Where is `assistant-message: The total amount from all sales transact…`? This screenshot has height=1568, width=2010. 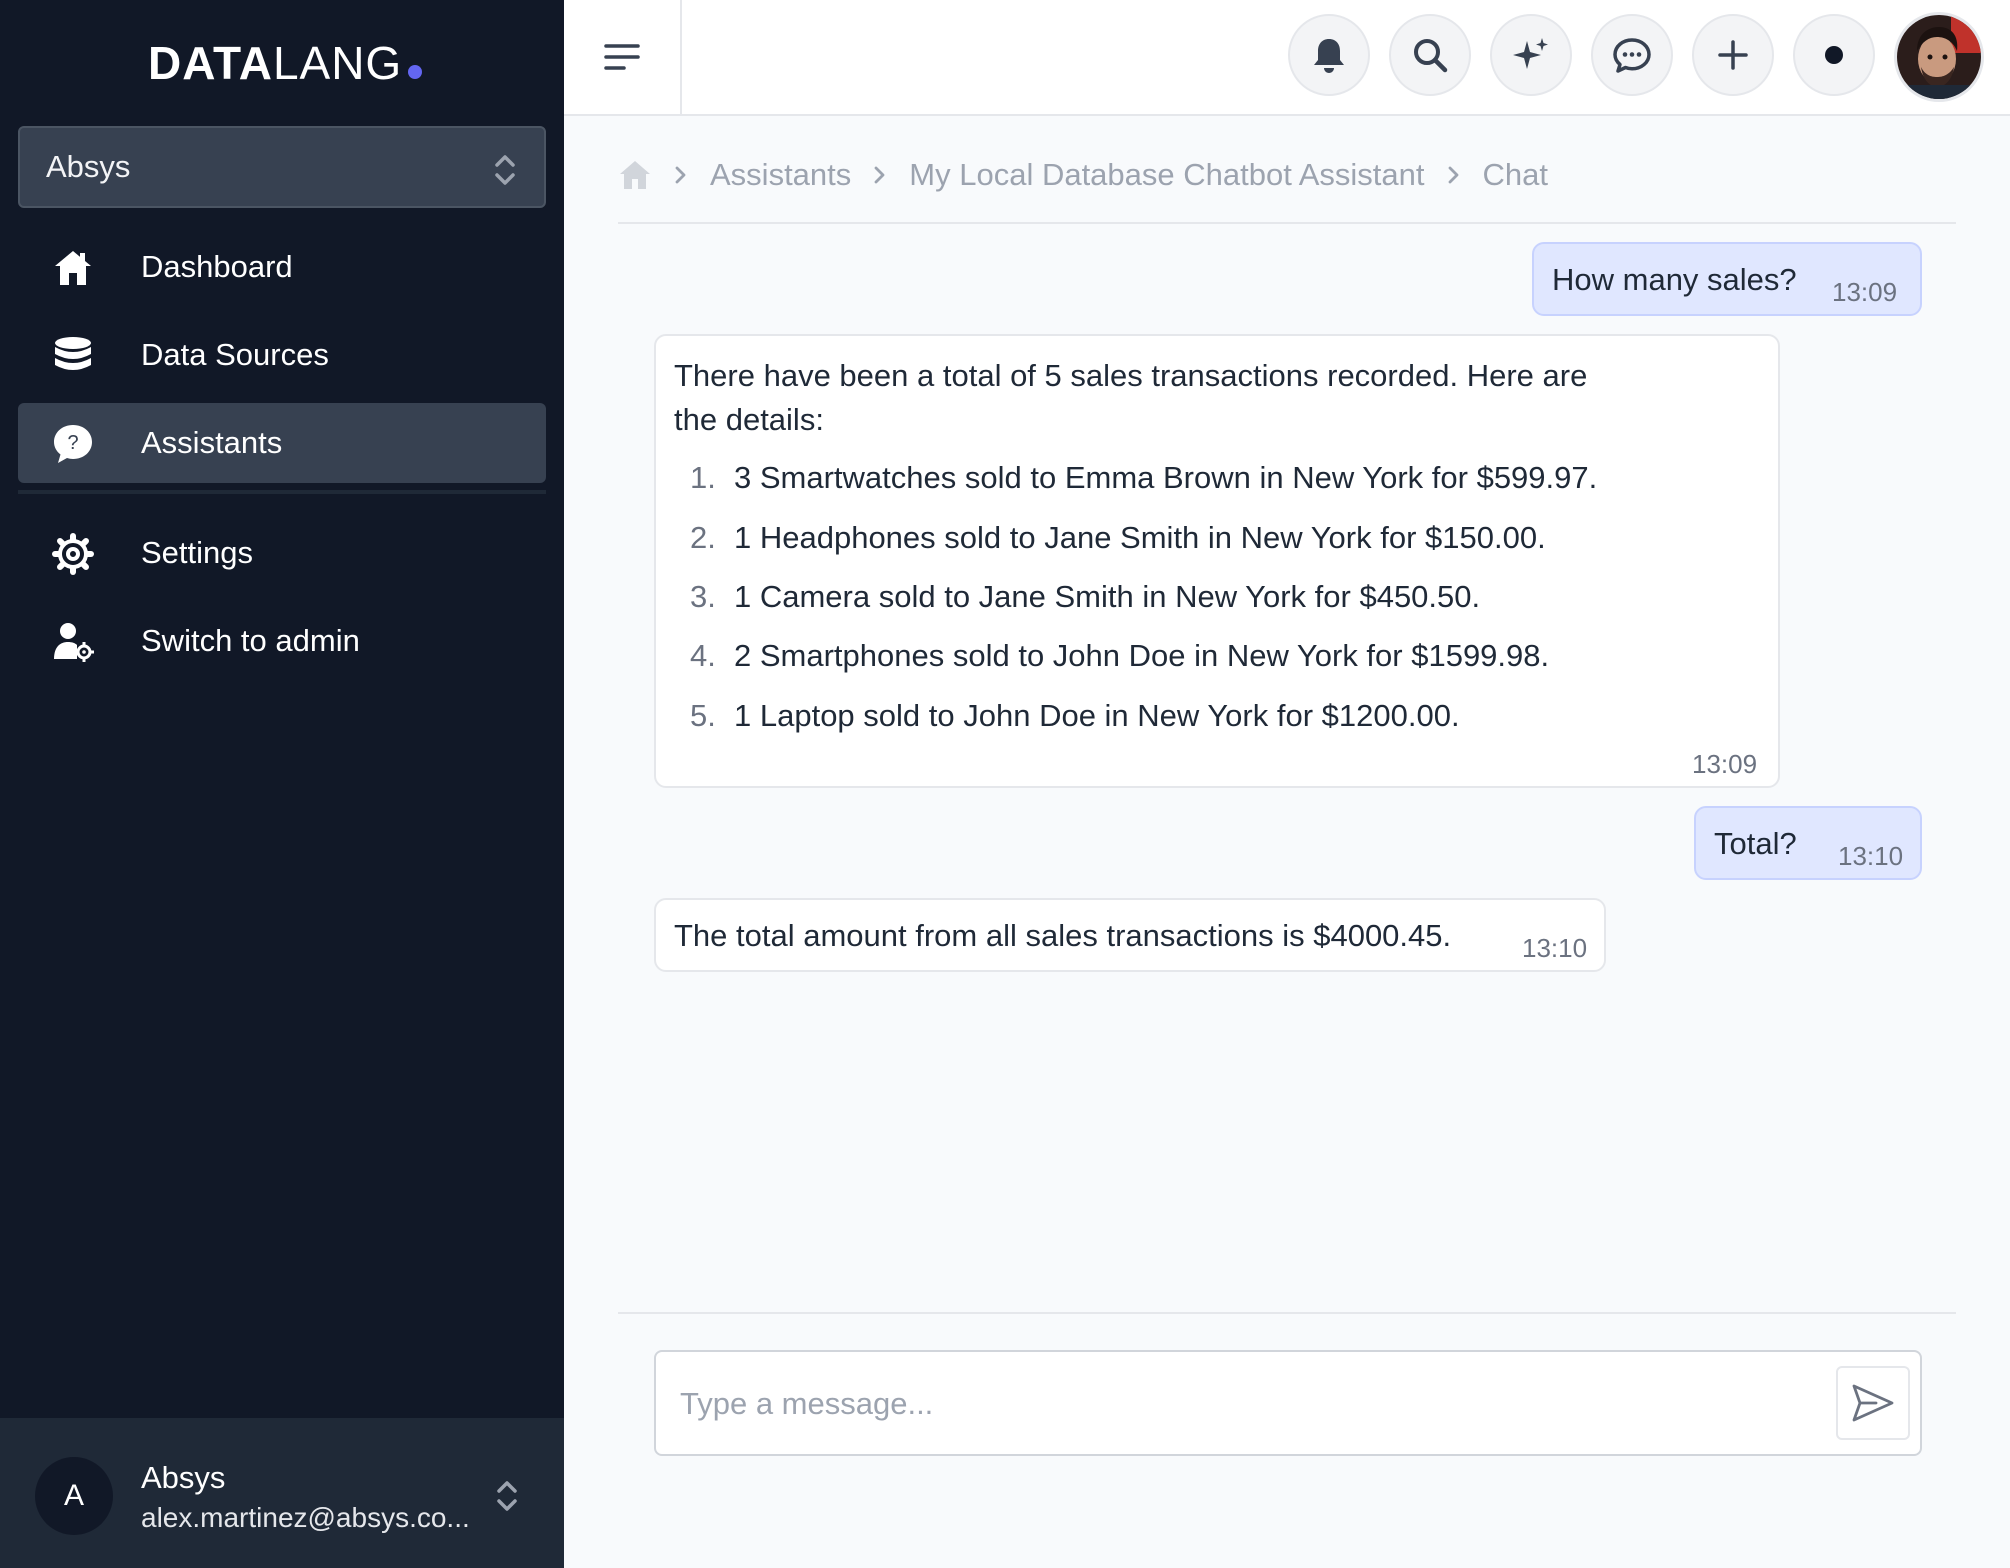 assistant-message: The total amount from all sales transact… is located at coordinates (1130, 935).